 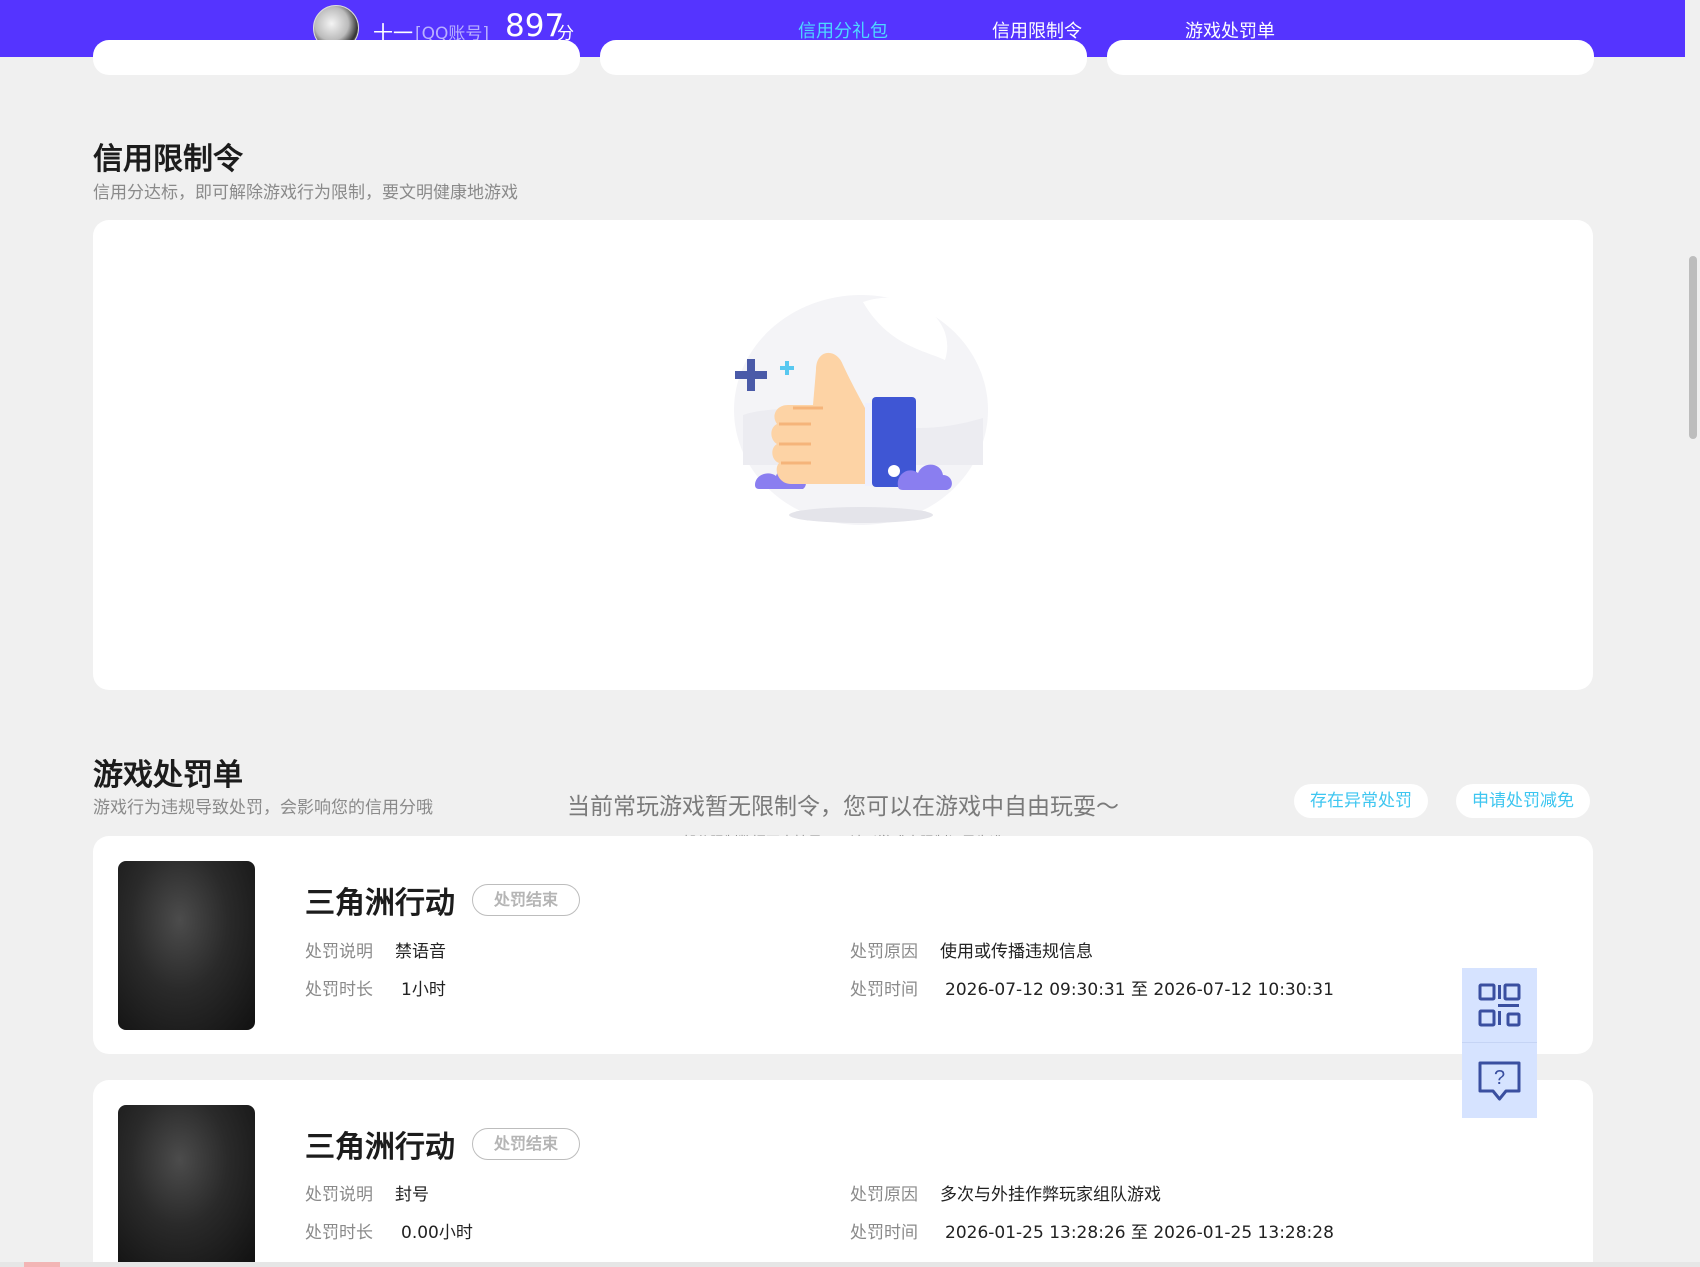 What do you see at coordinates (305, 193) in the screenshot?
I see `section-subtitle-restriction: 信用分达标，即可解除游戏行为限制，要文明健康地游戏` at bounding box center [305, 193].